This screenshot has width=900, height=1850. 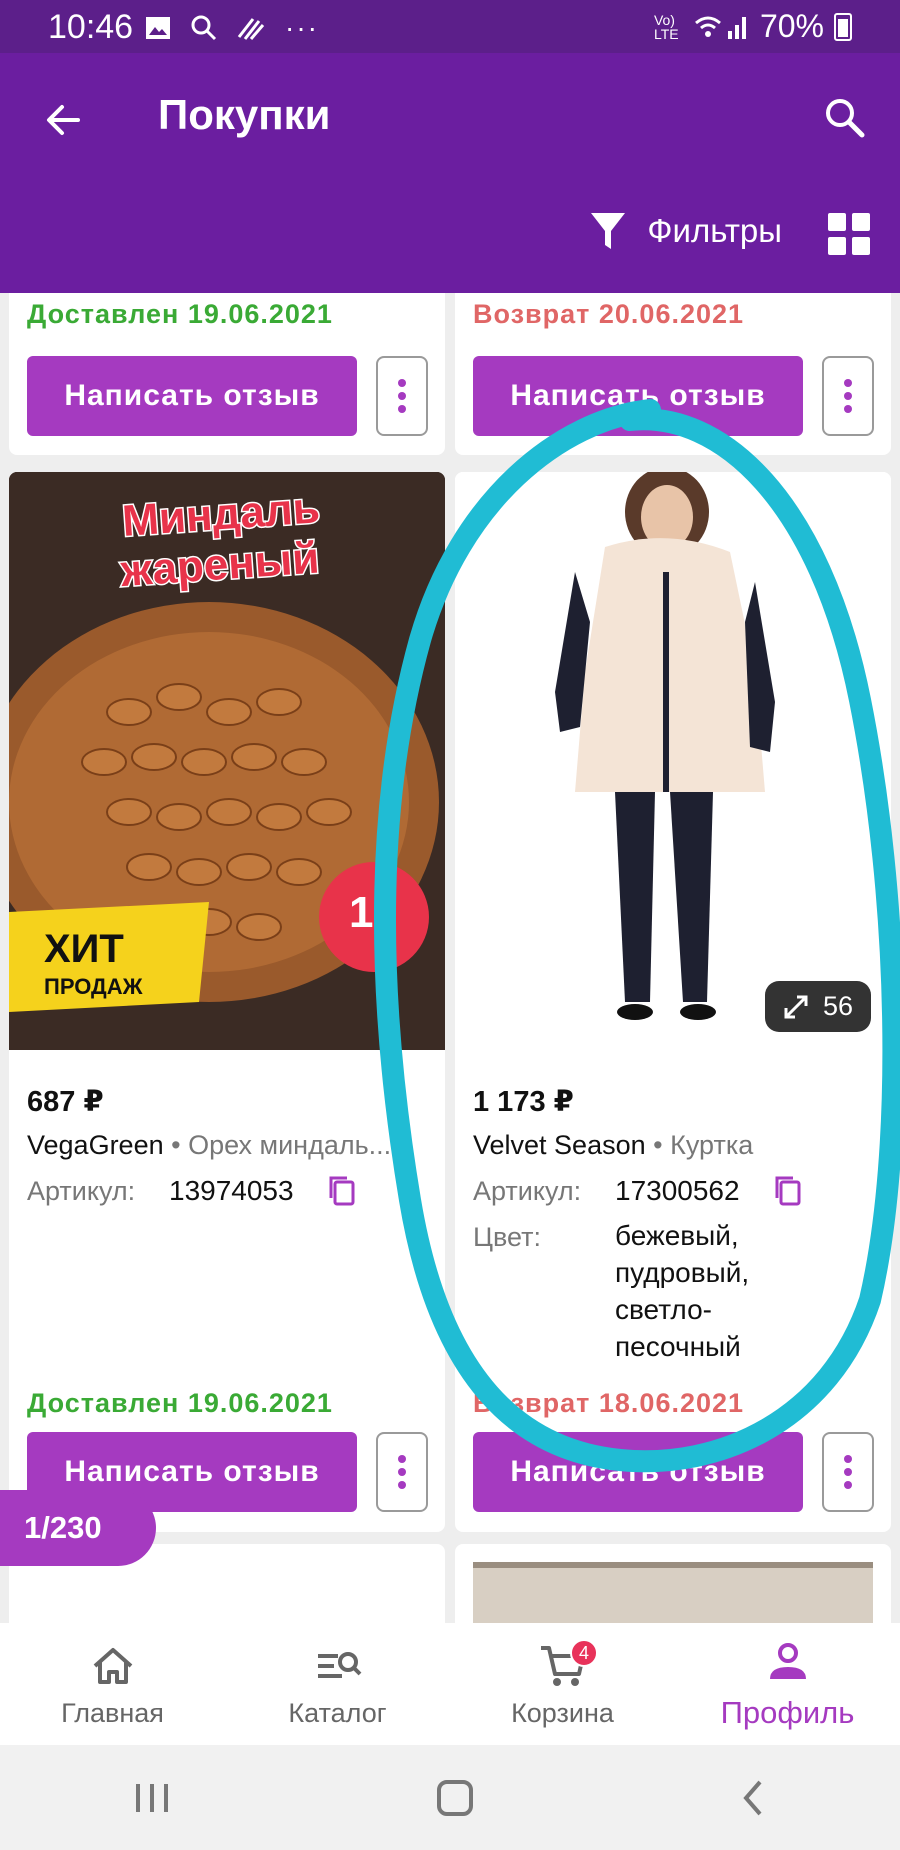 What do you see at coordinates (95, 1145) in the screenshot?
I see `product-brand: VegaGreen` at bounding box center [95, 1145].